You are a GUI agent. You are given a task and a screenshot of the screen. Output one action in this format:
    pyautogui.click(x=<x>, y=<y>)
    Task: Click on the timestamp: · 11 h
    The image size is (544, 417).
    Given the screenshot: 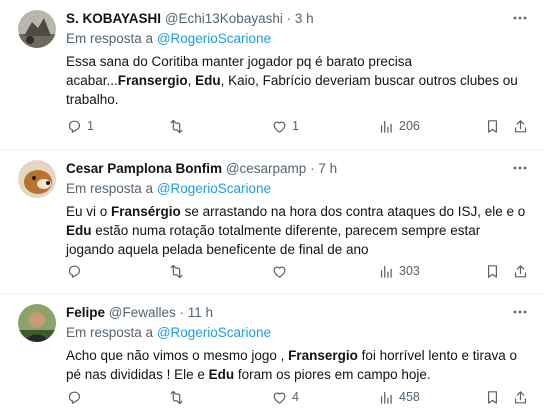 What is the action you would take?
    pyautogui.click(x=197, y=312)
    